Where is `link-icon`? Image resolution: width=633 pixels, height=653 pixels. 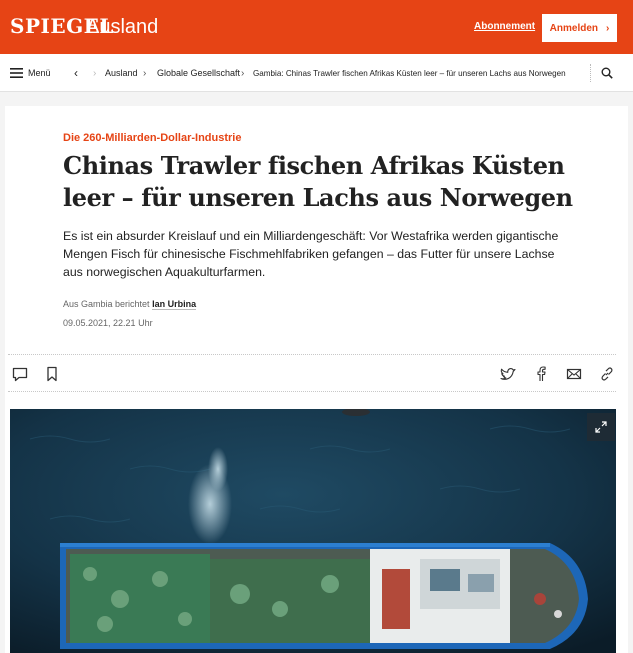 link-icon is located at coordinates (607, 374).